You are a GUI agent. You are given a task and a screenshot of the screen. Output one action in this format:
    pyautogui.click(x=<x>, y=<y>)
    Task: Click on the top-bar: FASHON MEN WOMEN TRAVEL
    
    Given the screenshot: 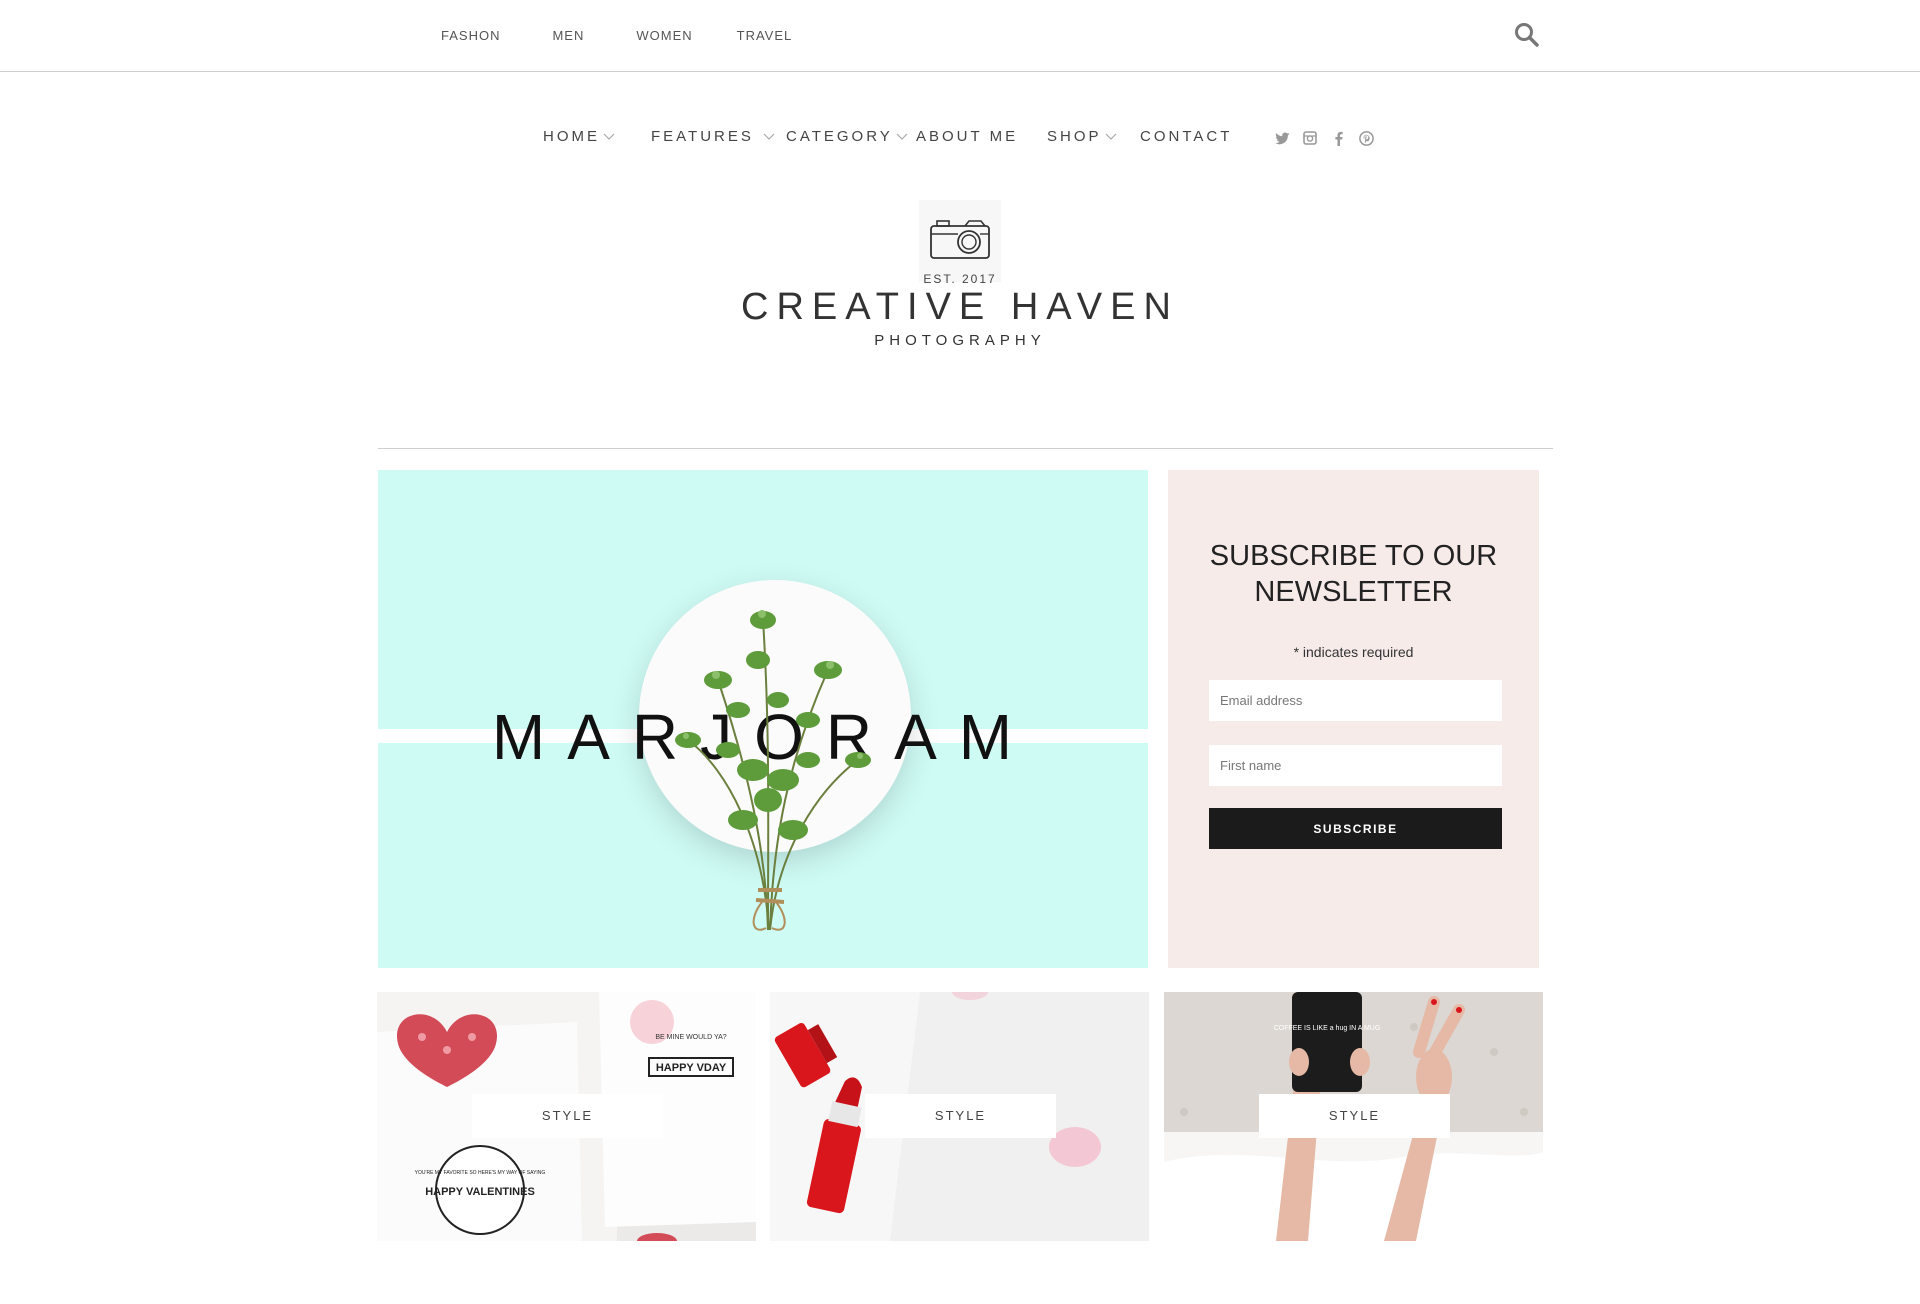 What is the action you would take?
    pyautogui.click(x=960, y=36)
    